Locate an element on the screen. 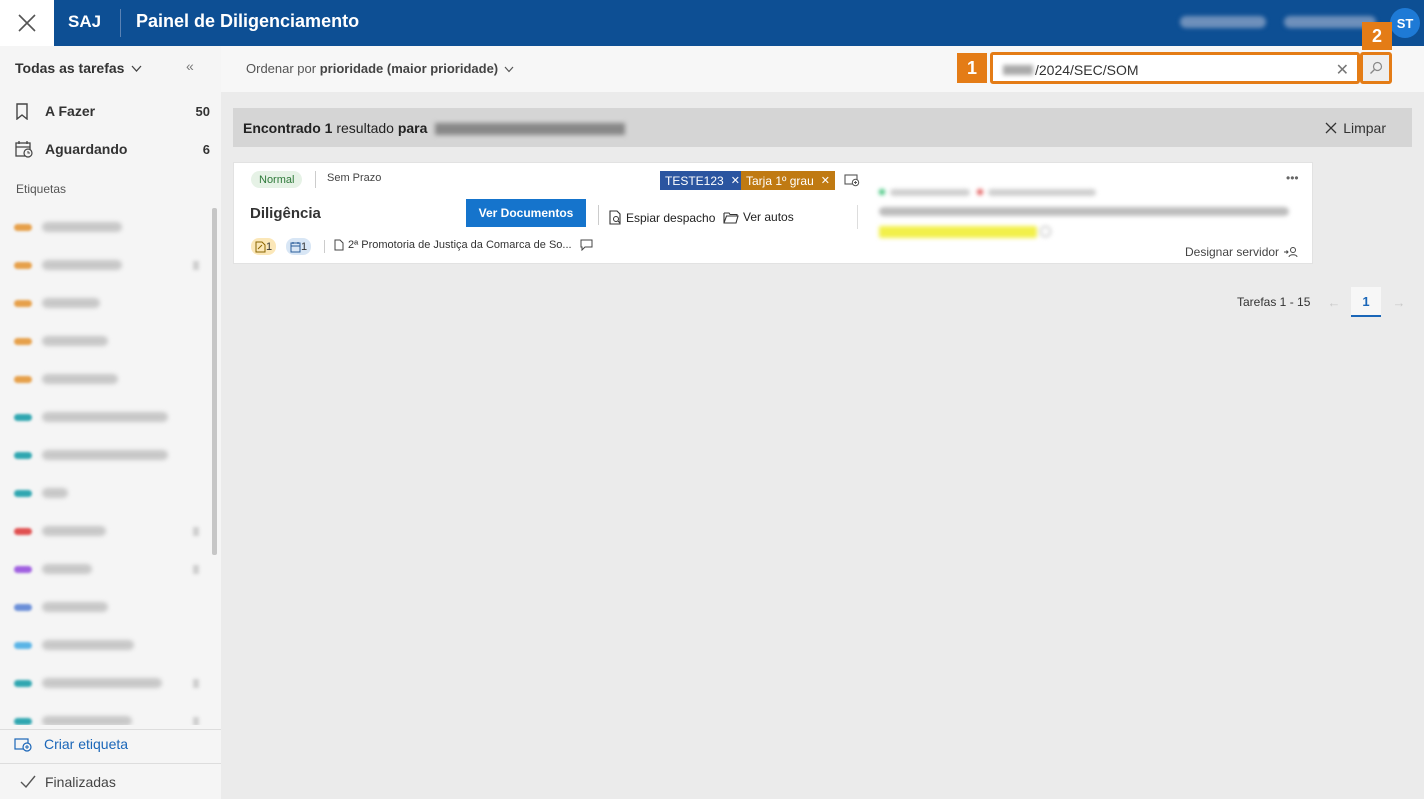  tag-chip-teste123: TESTE123 ✕ is located at coordinates (702, 180).